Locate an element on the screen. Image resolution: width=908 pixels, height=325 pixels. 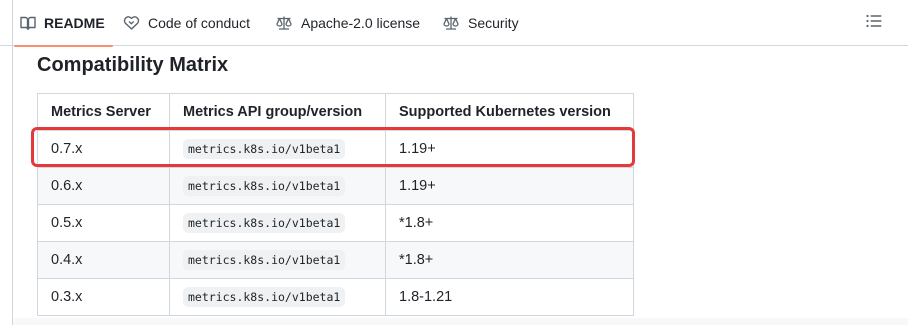
table-row: 0.6.x metrics.k8s.io/v1beta1 1.19+ is located at coordinates (335, 186).